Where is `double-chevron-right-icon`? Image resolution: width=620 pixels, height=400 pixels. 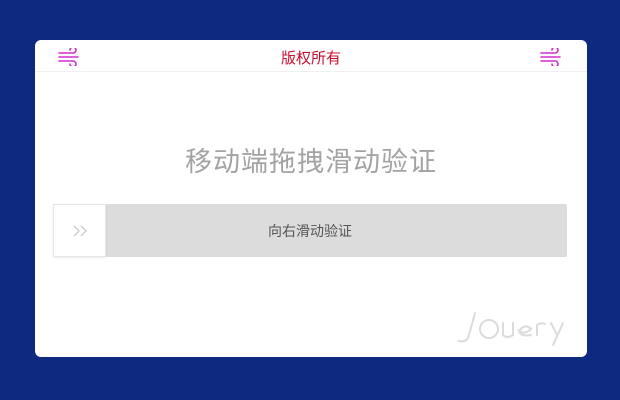 double-chevron-right-icon is located at coordinates (81, 231).